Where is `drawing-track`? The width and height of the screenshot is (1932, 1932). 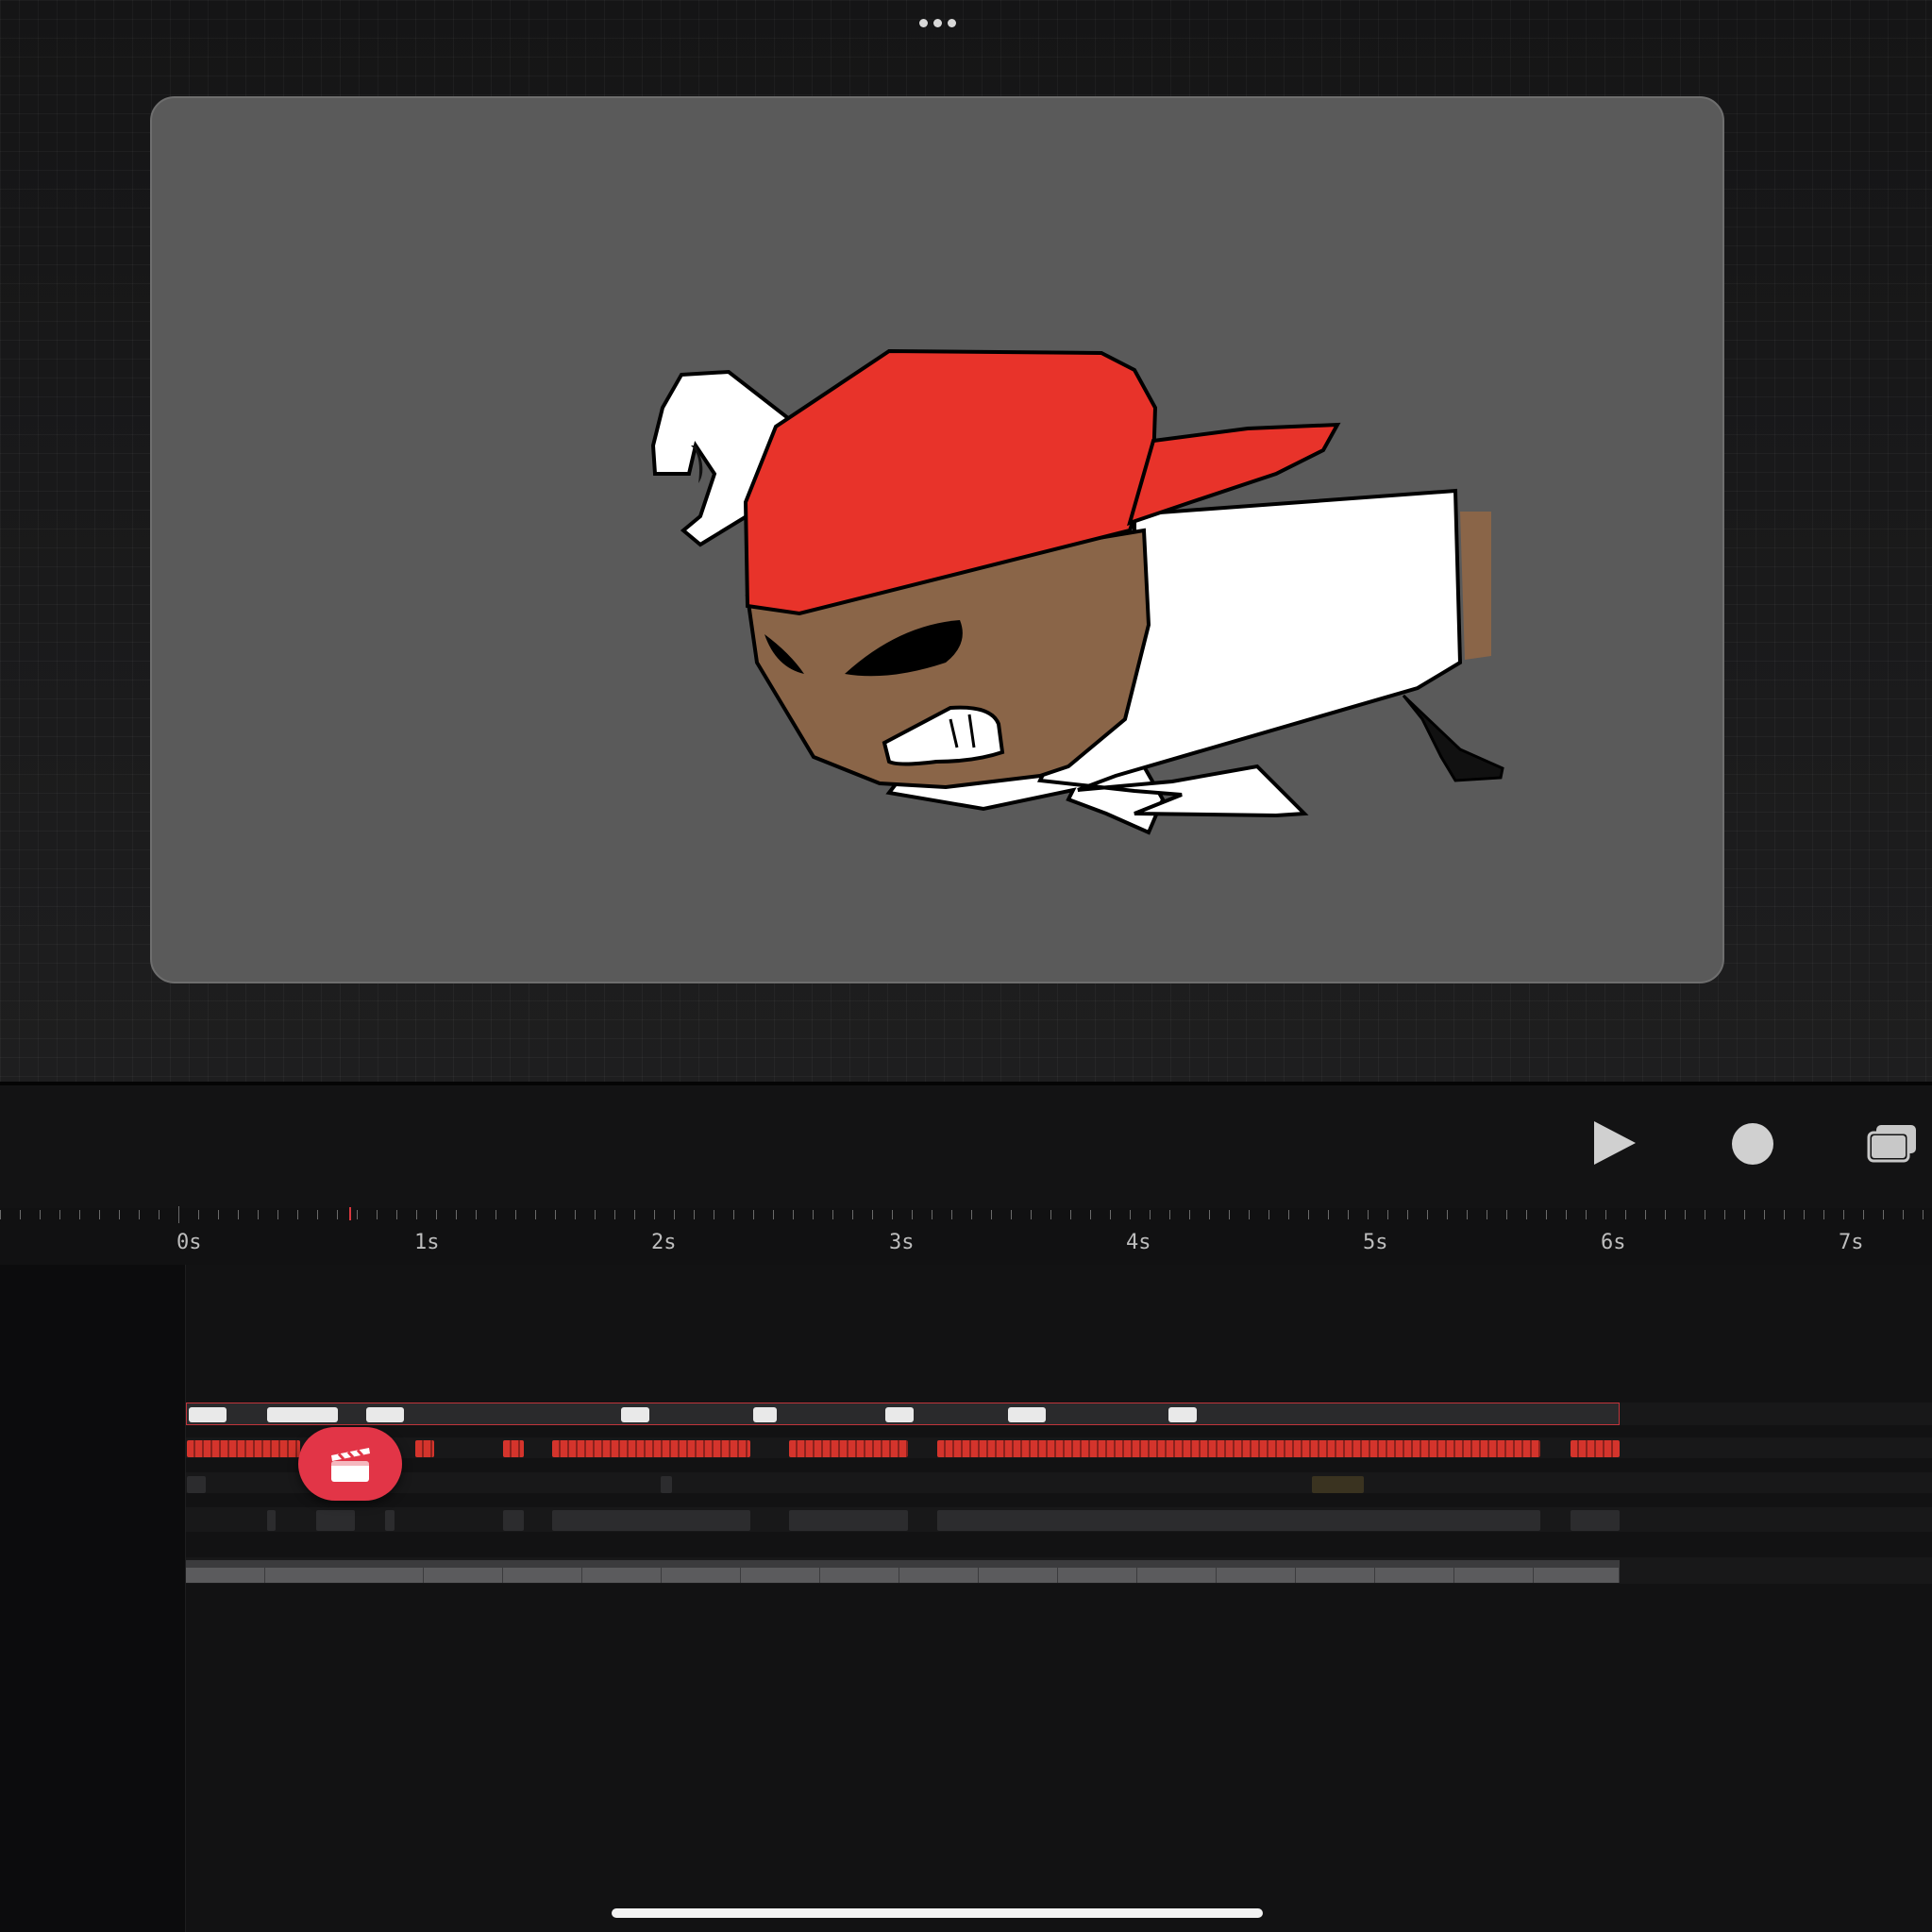
drawing-track is located at coordinates (903, 1571).